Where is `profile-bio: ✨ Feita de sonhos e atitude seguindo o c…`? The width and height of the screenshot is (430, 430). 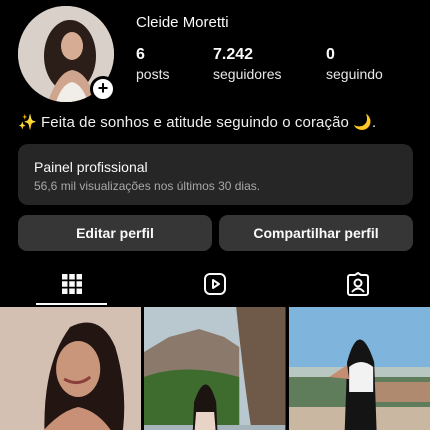 profile-bio: ✨ Feita de sonhos e atitude seguindo o c… is located at coordinates (197, 122).